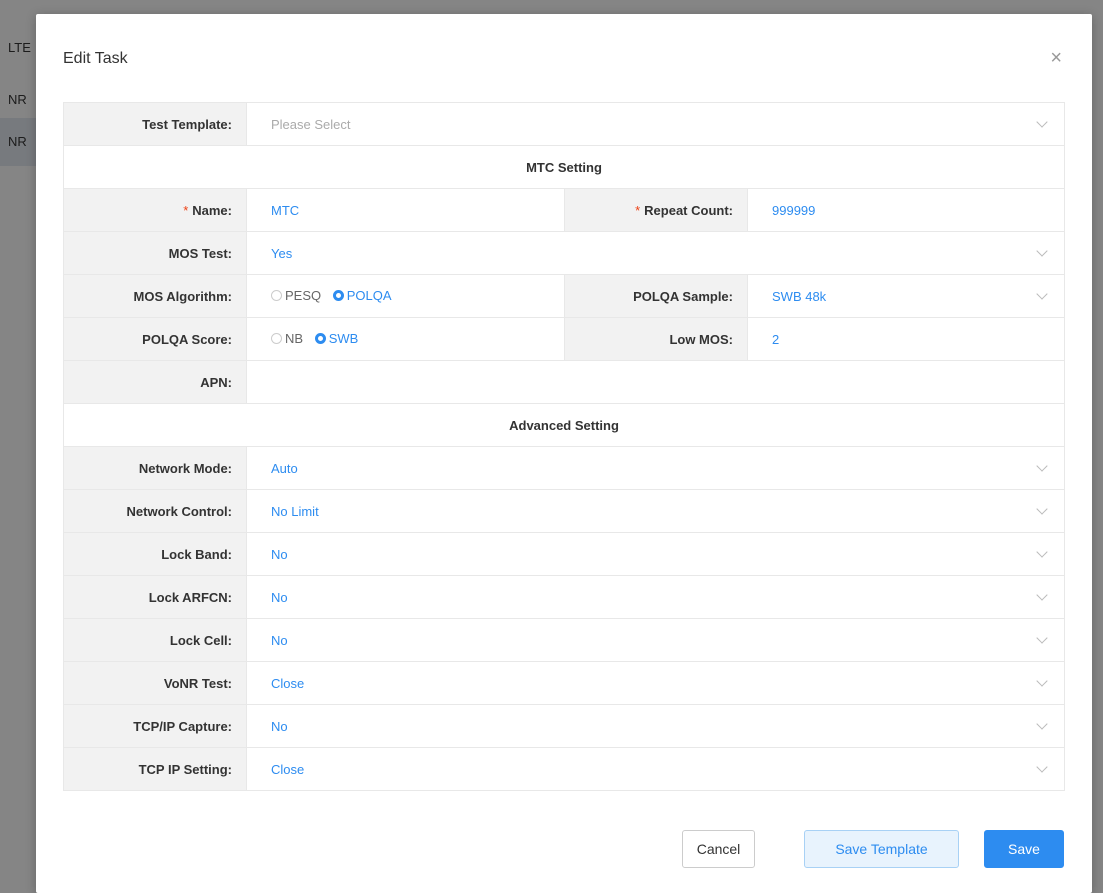  Describe the element at coordinates (906, 210) in the screenshot. I see `repeat-count-input: 999999` at that location.